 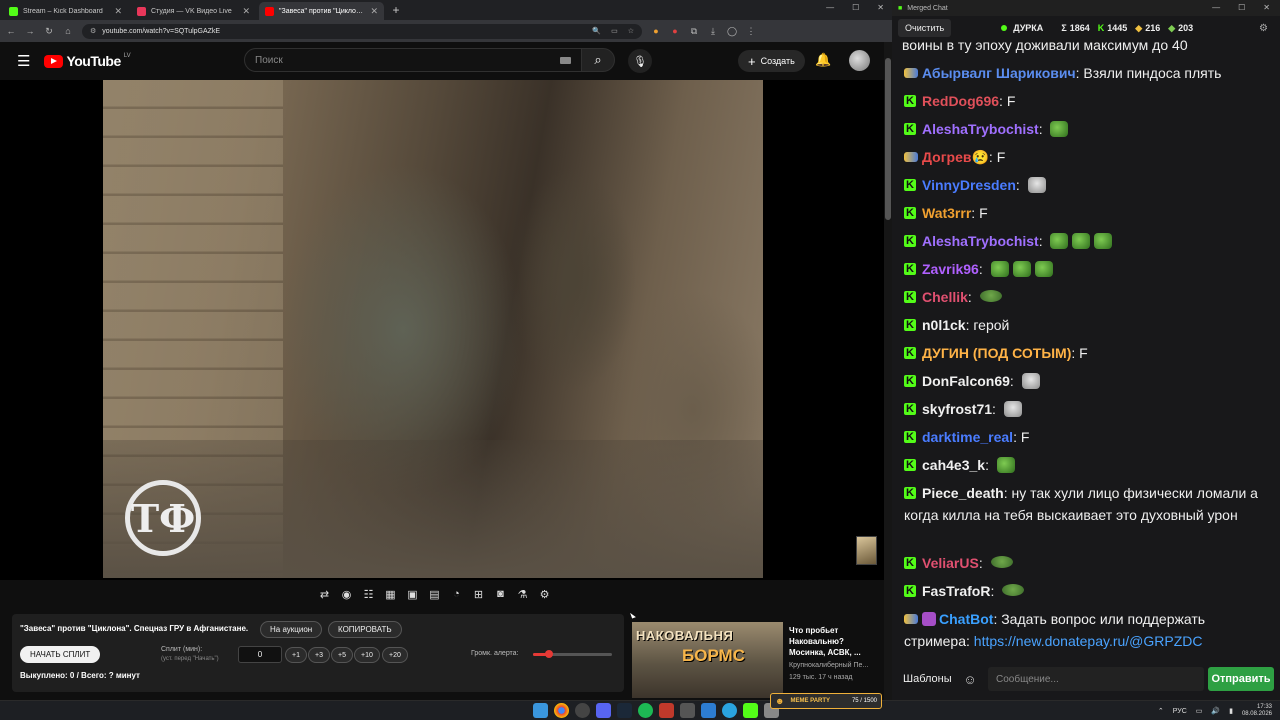 I want to click on telegram-icon, so click(x=729, y=710).